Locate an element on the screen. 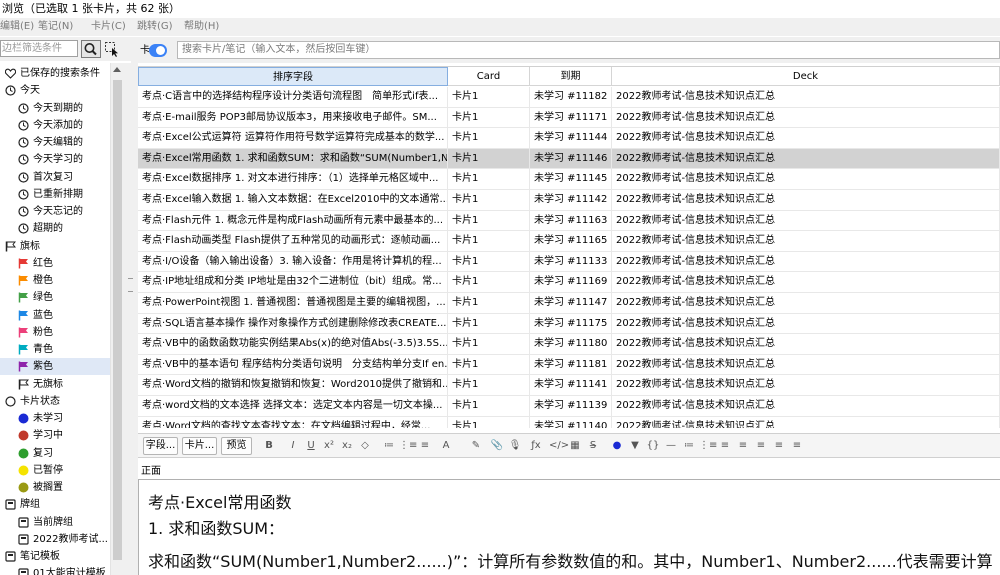 This screenshot has height=575, width=1000. select-tool-icon is located at coordinates (112, 49).